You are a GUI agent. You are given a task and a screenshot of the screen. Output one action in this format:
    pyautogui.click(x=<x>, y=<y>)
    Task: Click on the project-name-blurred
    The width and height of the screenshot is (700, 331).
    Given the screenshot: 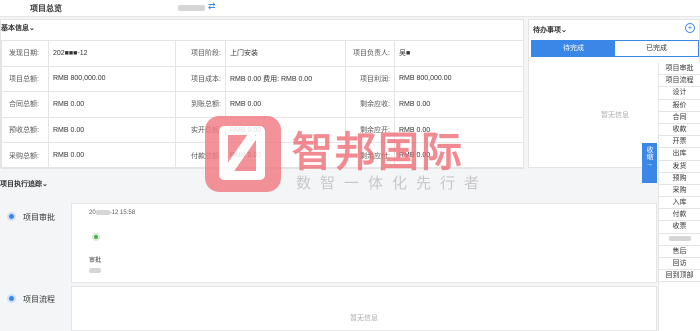 What is the action you would take?
    pyautogui.click(x=191, y=8)
    